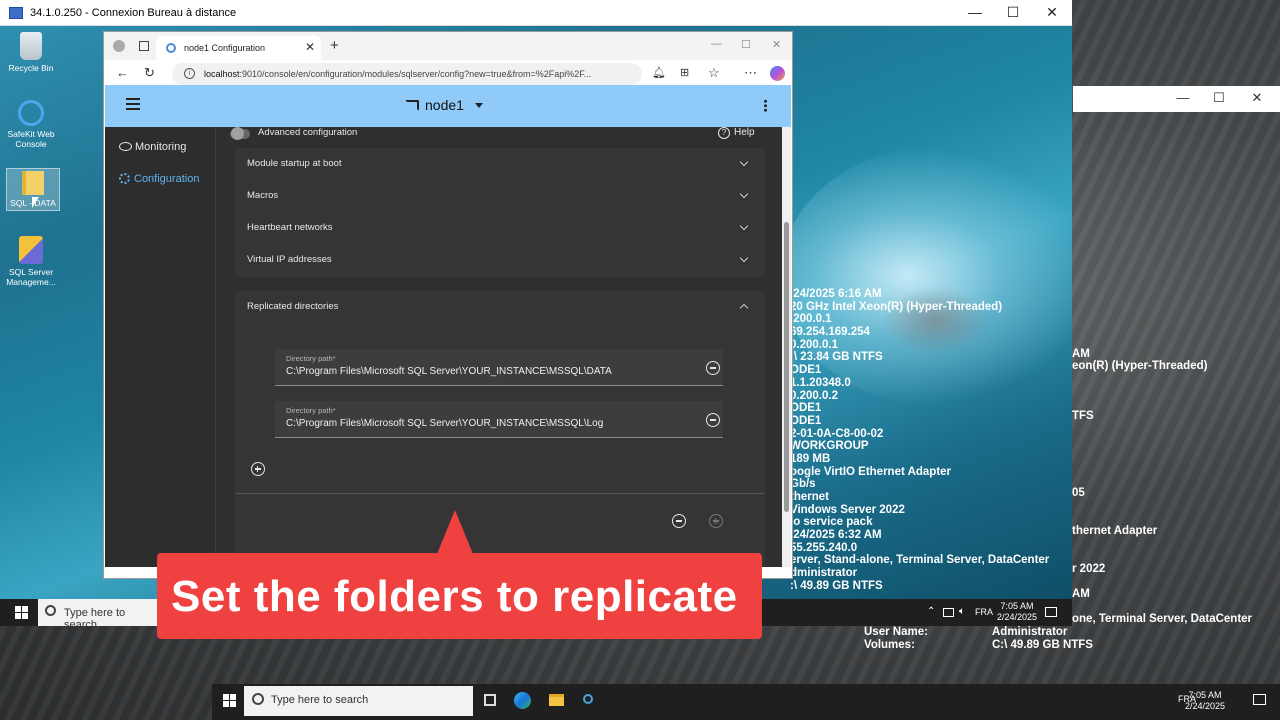 The height and width of the screenshot is (720, 1280). I want to click on sysinfo-line: 20 GHz Intel Xeon(R) (Hyper-Threaded), so click(896, 306).